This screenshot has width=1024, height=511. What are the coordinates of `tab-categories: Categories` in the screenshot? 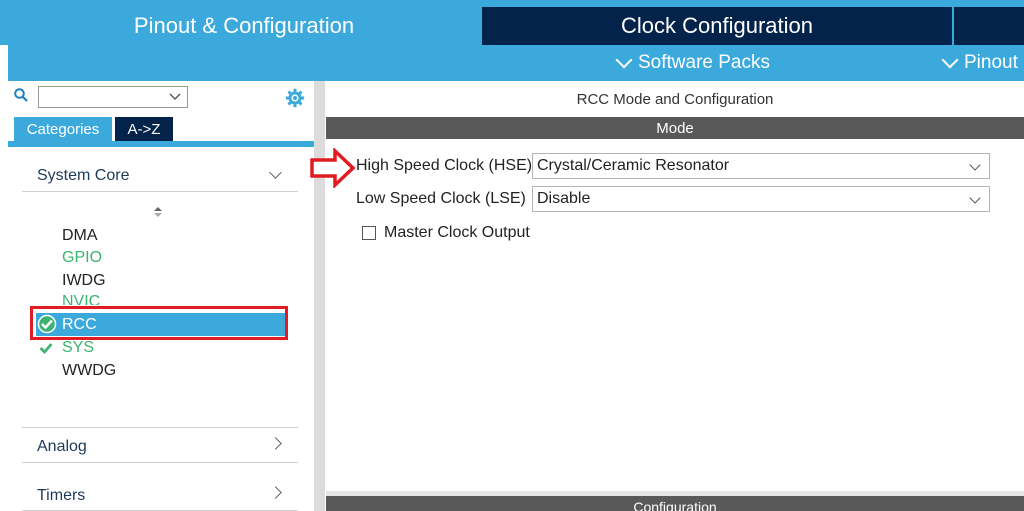 It's located at (63, 129).